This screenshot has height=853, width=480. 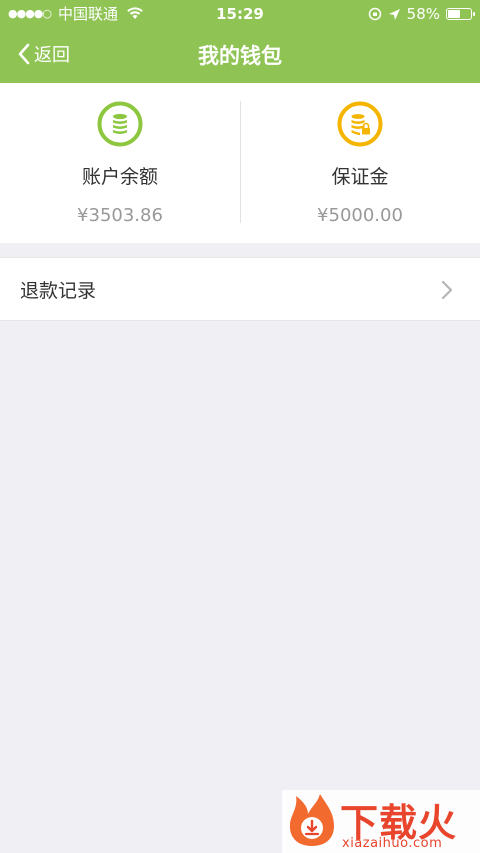 I want to click on chevron-right-icon, so click(x=447, y=290).